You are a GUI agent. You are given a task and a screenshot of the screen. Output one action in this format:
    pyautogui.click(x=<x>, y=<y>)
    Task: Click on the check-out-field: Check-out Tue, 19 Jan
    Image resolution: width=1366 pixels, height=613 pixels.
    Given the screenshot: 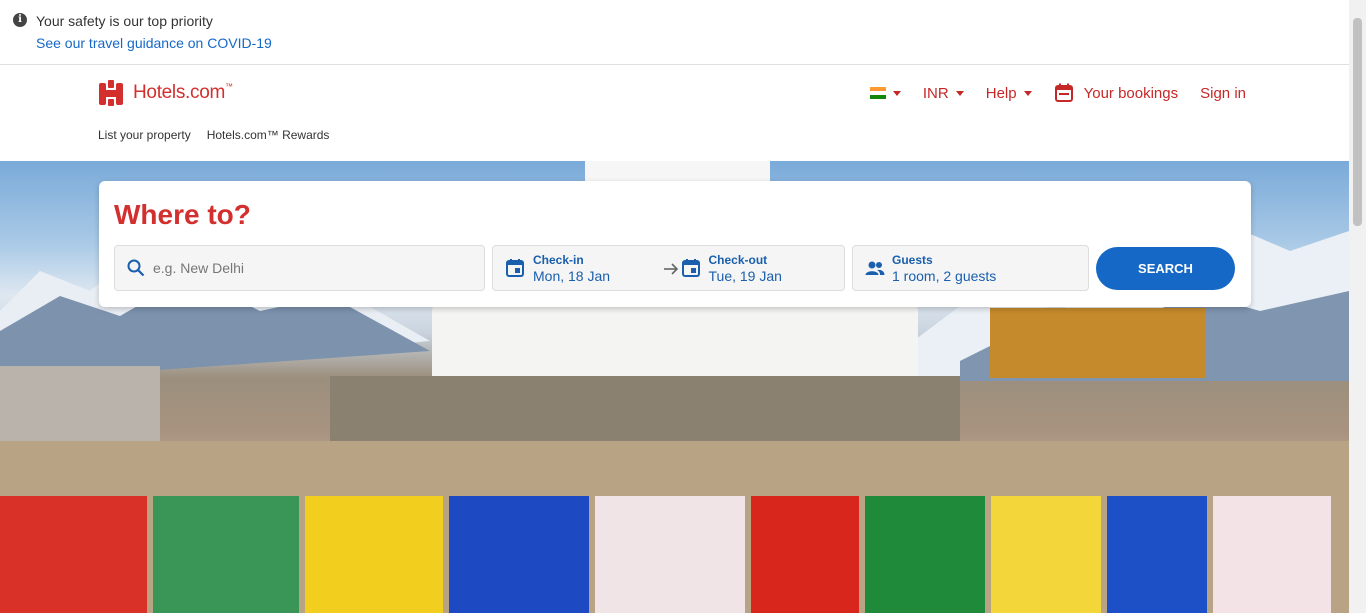 What is the action you would take?
    pyautogui.click(x=757, y=268)
    